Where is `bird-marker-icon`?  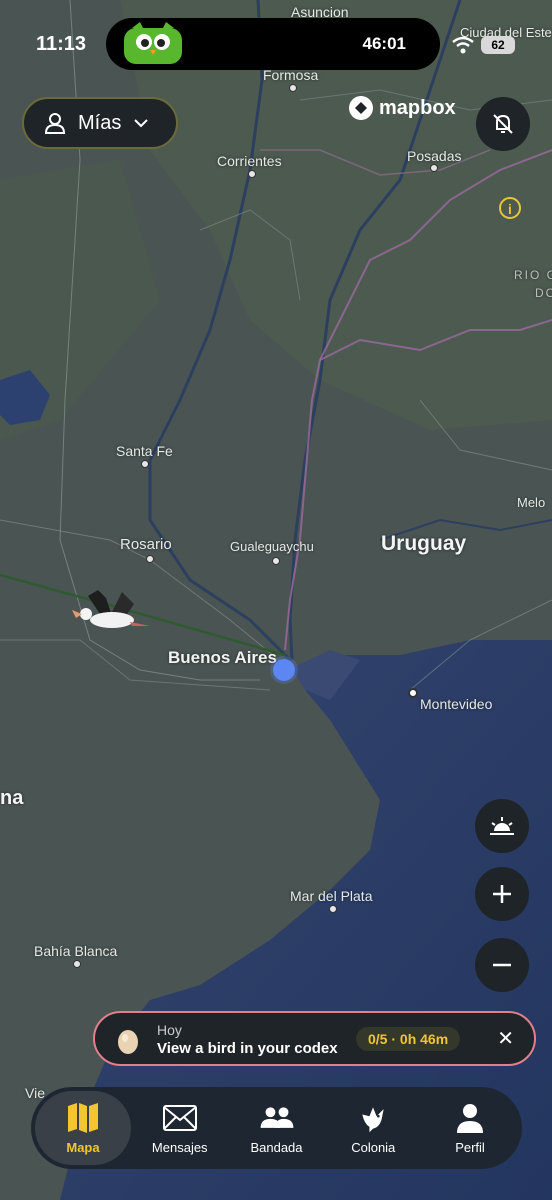 bird-marker-icon is located at coordinates (111, 611).